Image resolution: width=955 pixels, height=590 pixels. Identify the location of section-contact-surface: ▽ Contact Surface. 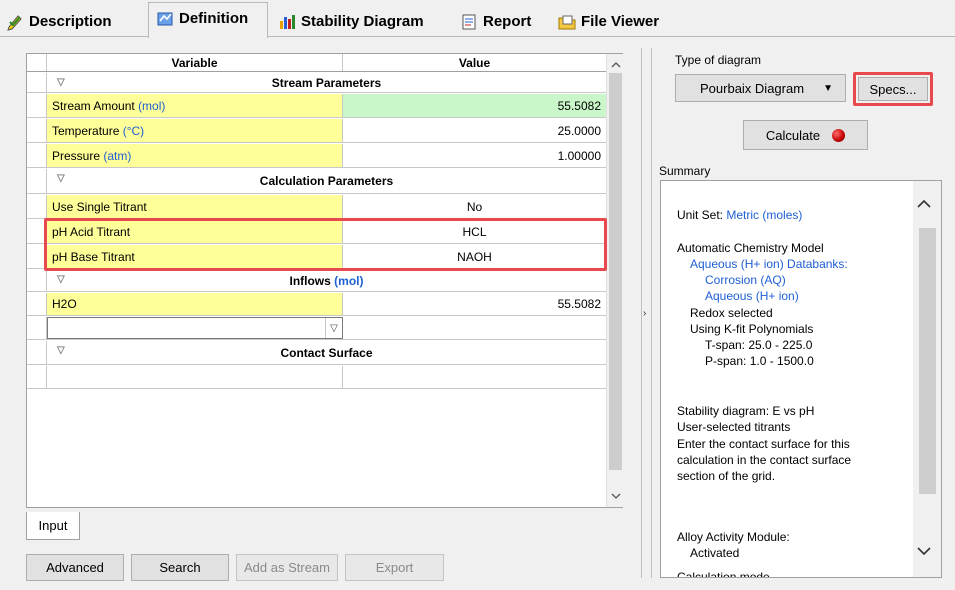
(316, 353).